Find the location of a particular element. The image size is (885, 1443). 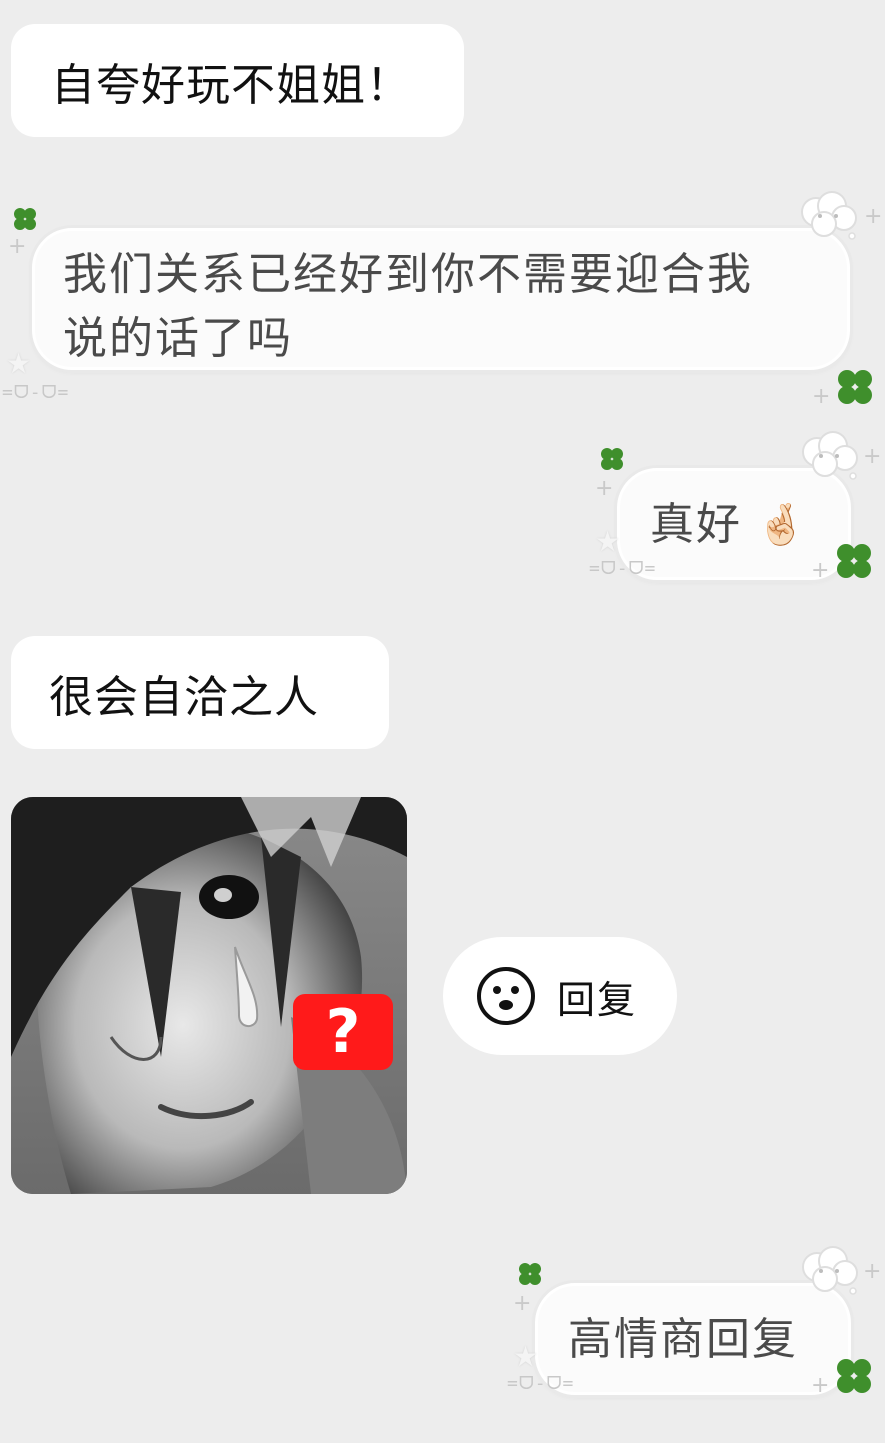

smiley-face-icon is located at coordinates (506, 996).